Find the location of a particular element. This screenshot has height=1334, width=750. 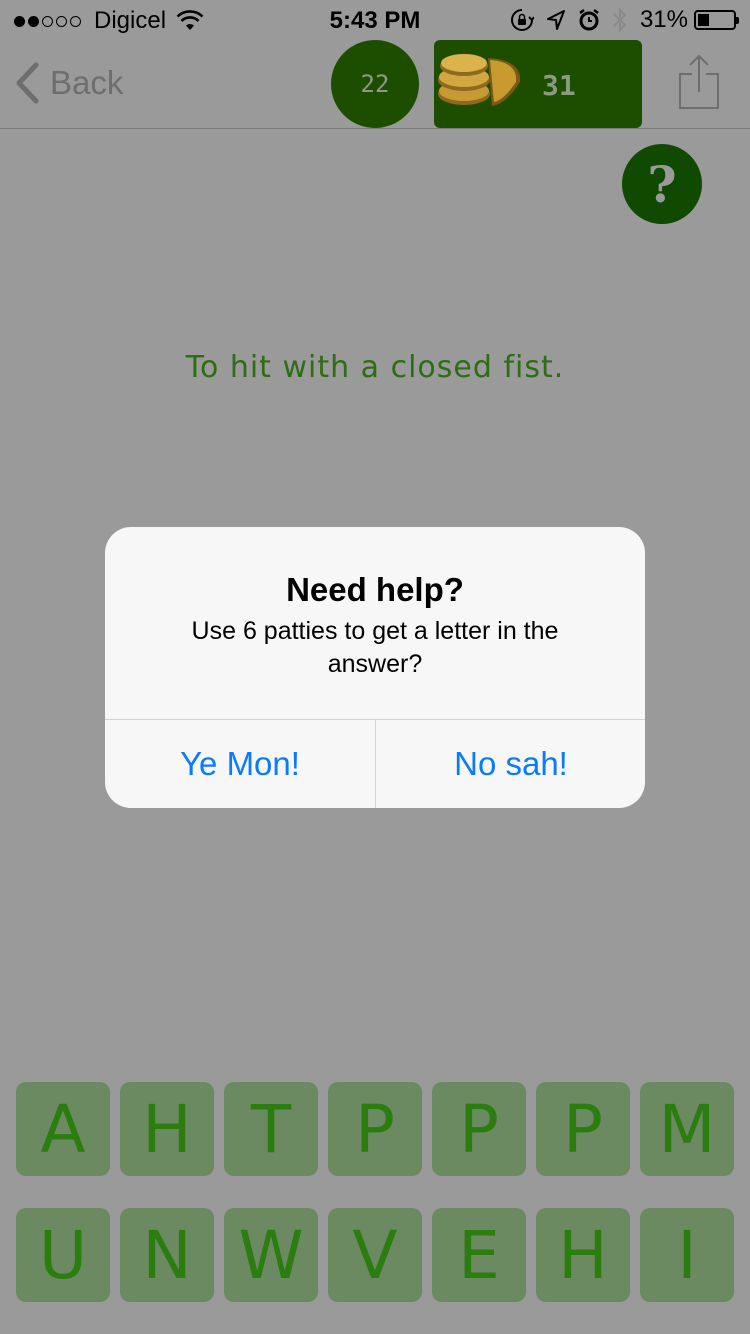

help-button: ? is located at coordinates (662, 184).